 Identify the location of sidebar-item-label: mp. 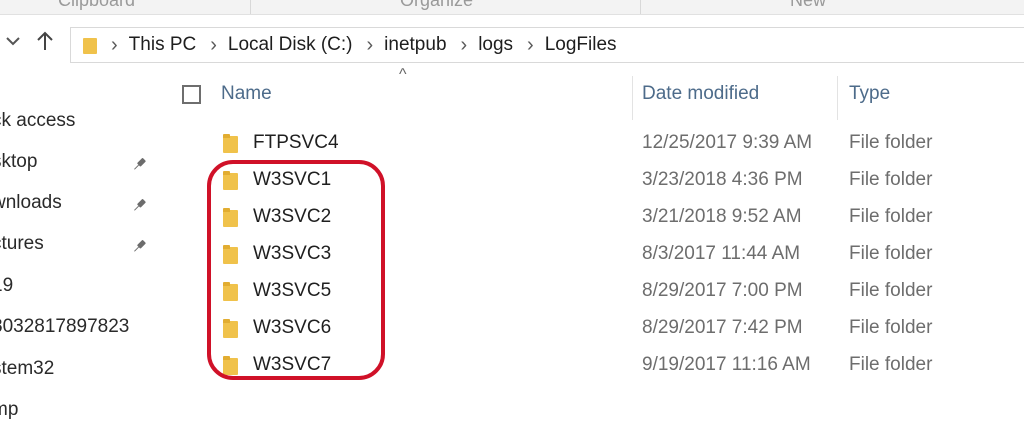
(9, 409).